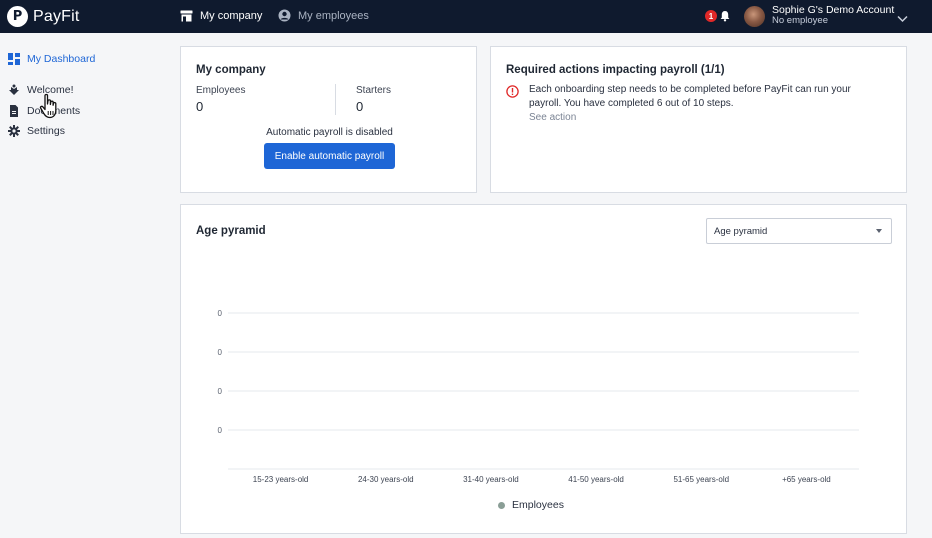  I want to click on account-subtitle: No employee, so click(800, 20).